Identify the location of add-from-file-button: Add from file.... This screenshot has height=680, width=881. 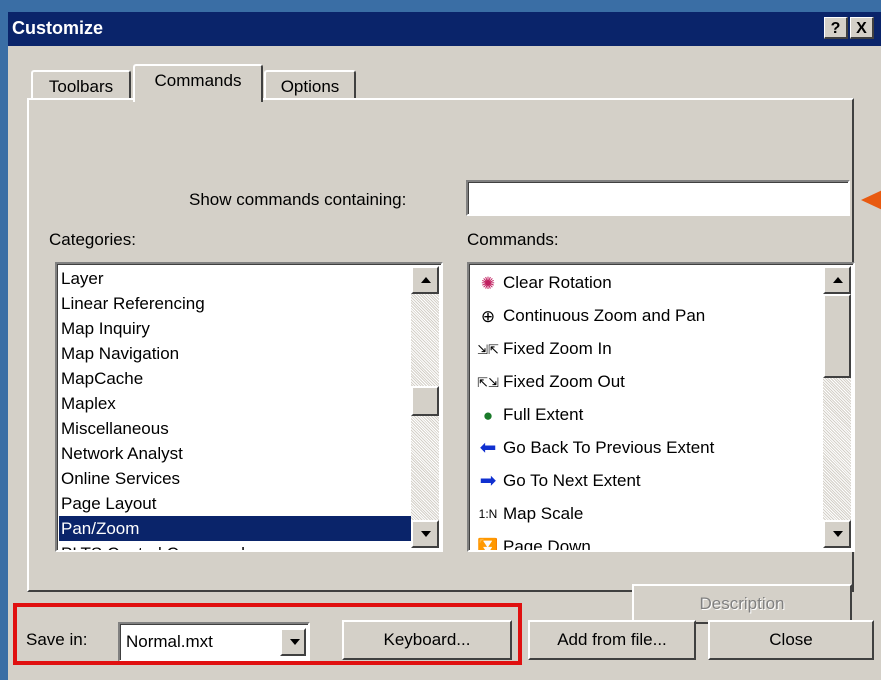
(612, 640).